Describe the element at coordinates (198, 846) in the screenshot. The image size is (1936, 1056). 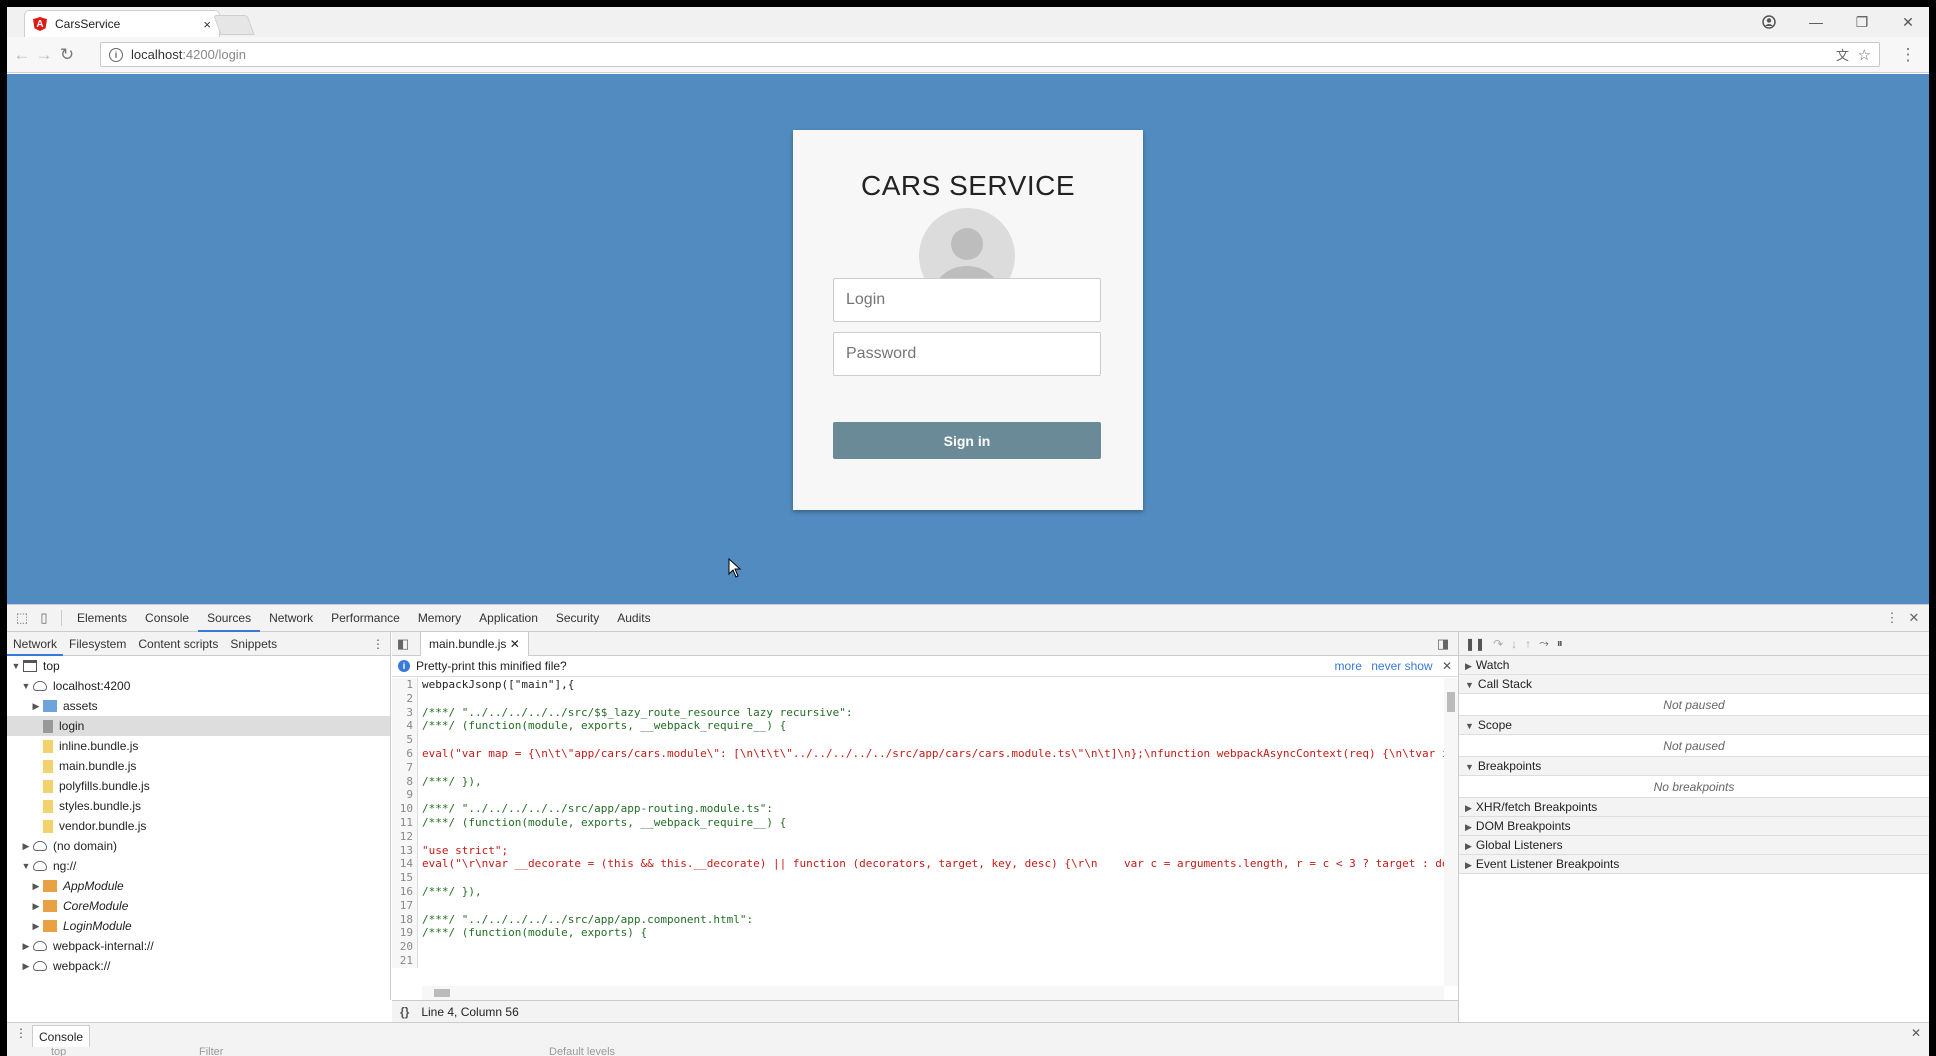
I see `tree-item: ▶ (no domain)` at that location.